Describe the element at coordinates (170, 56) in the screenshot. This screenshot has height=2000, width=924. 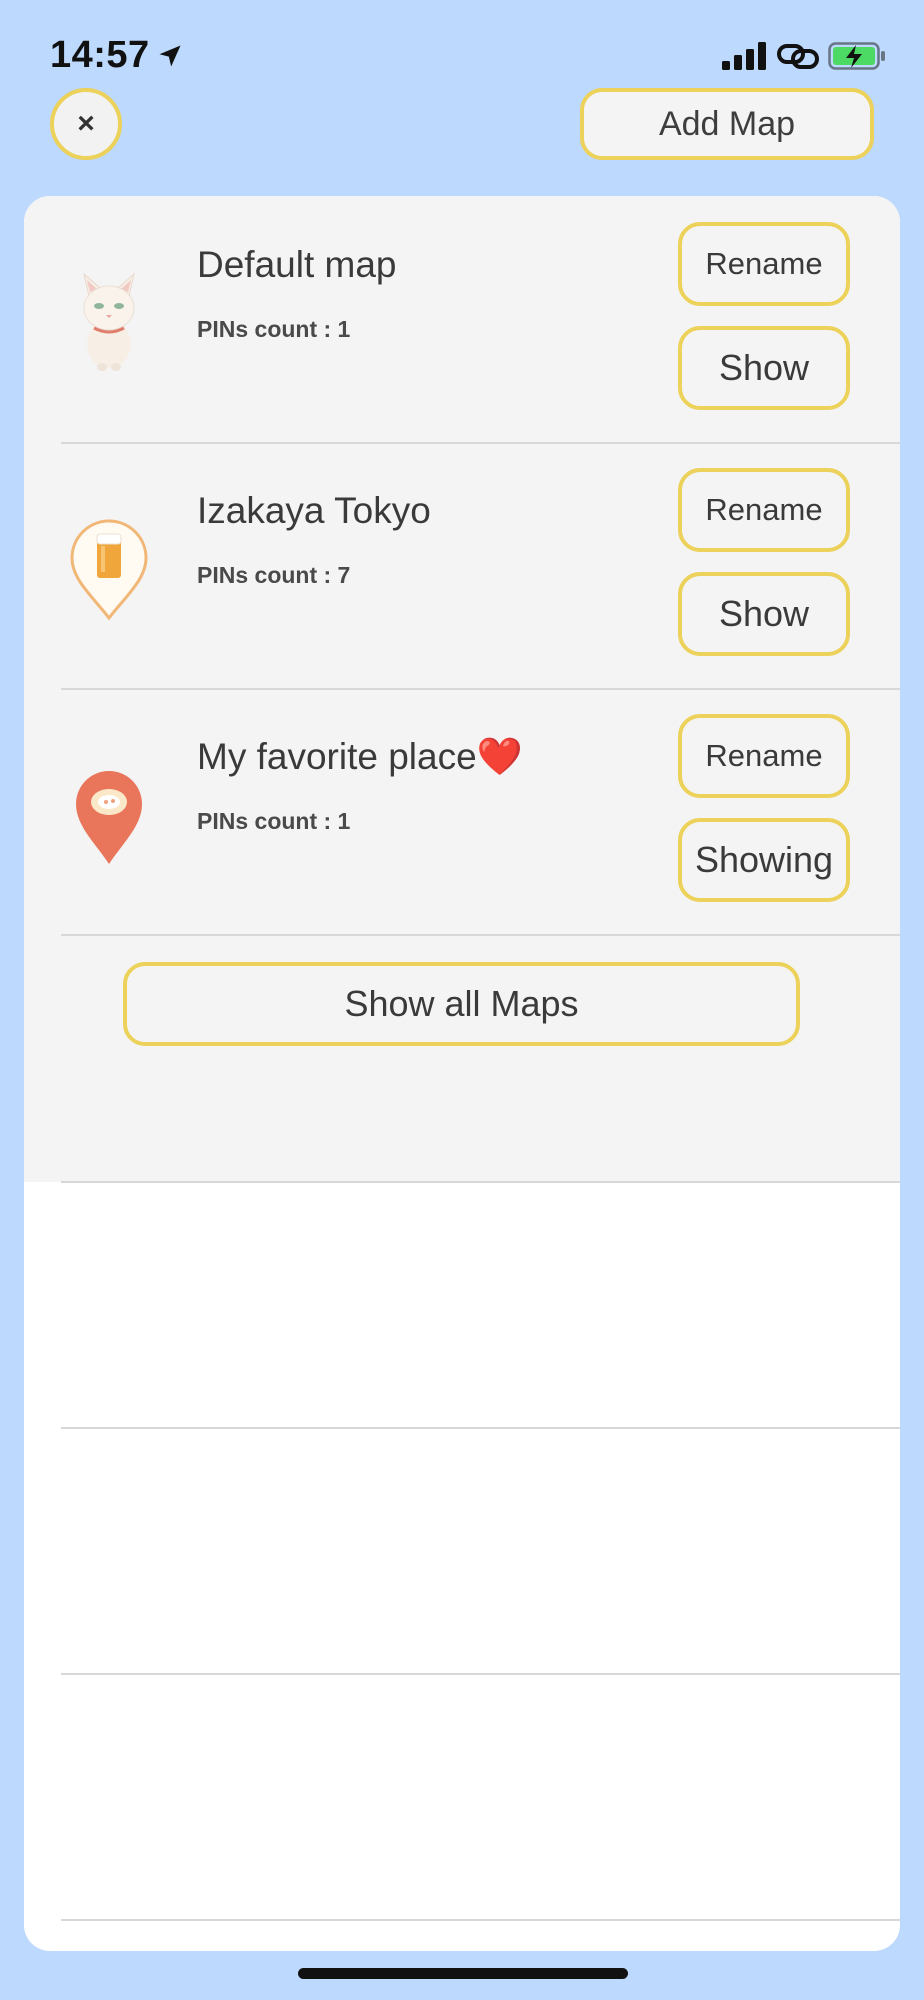
I see `location-arrow-icon` at that location.